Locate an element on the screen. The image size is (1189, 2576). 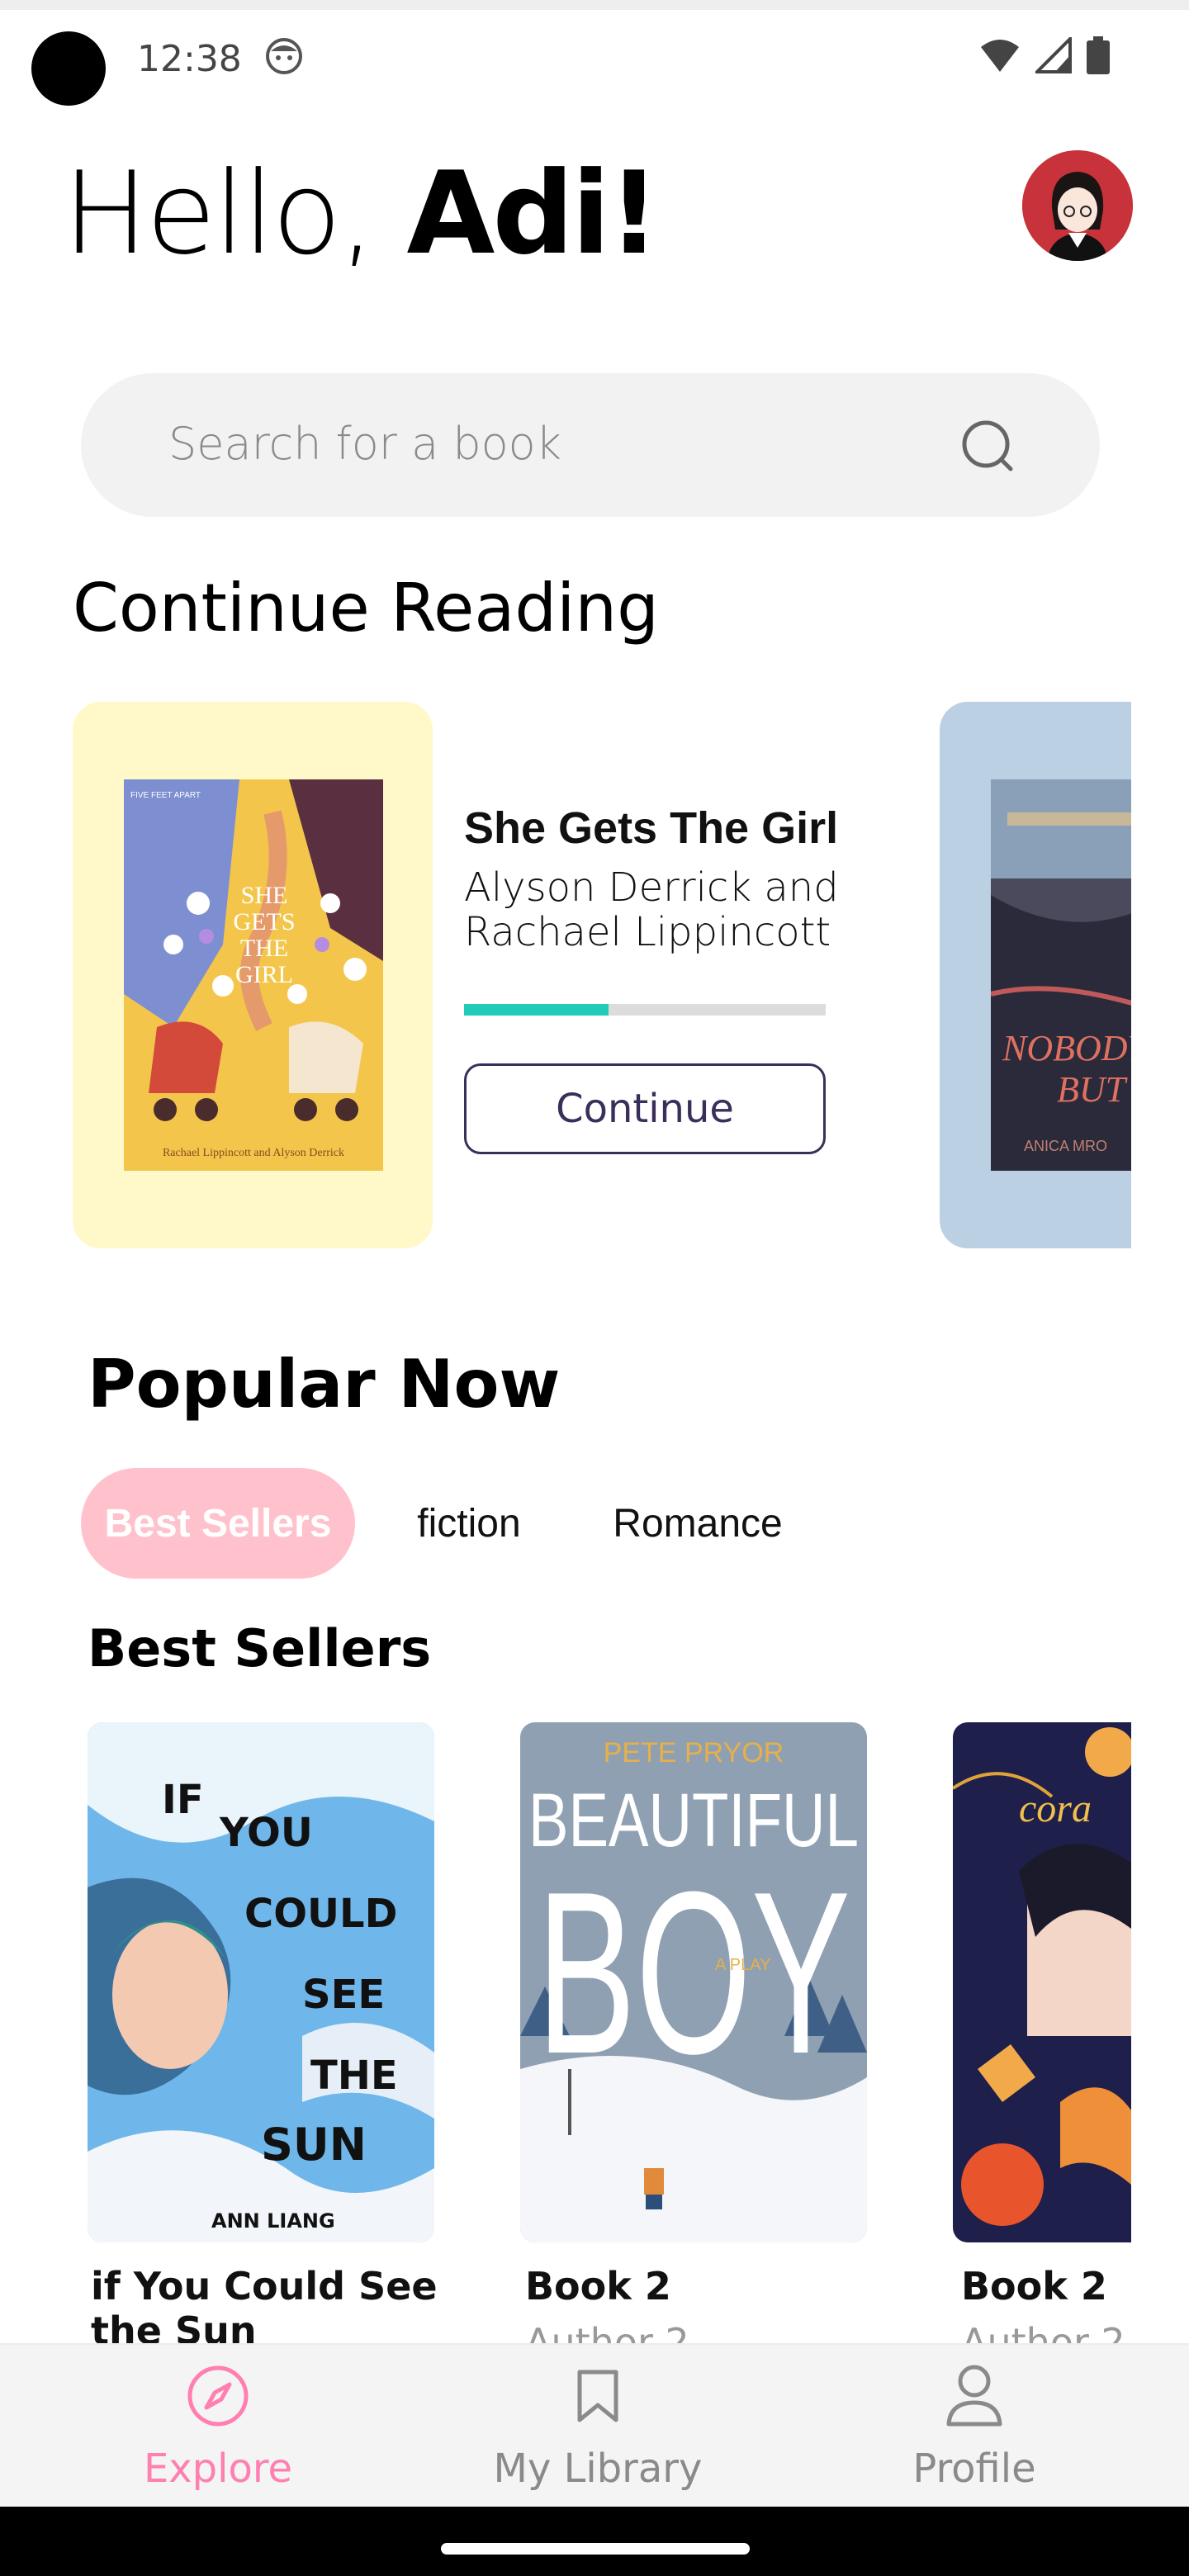
greeting-prefix: Hello, is located at coordinates (219, 213).